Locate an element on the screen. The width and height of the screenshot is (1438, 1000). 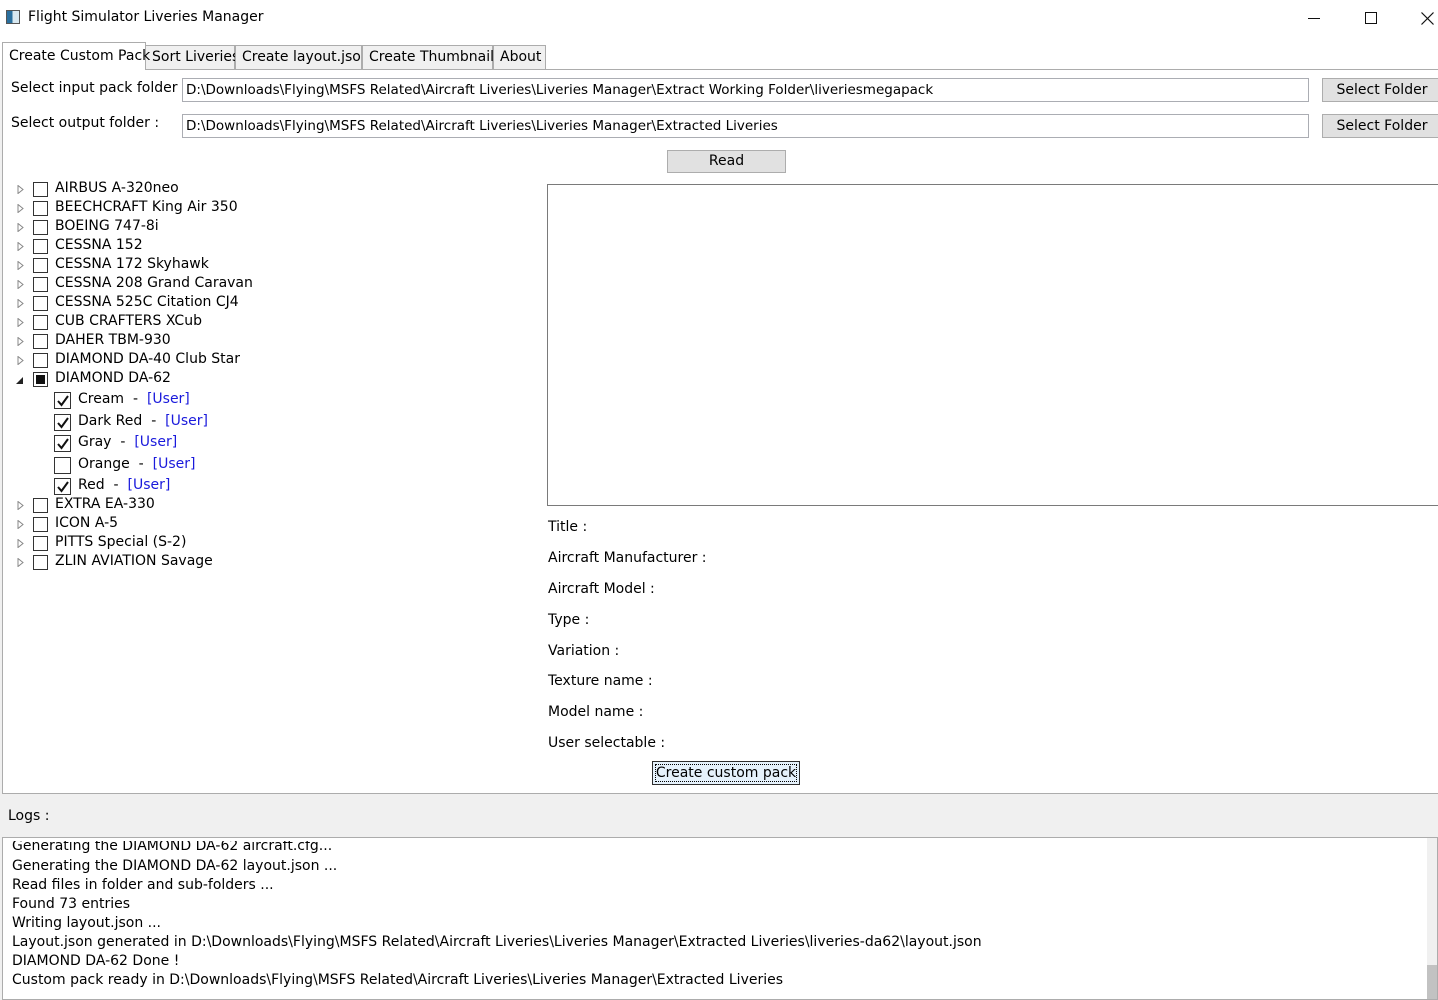
tree-item-label: CESSNA 525C Citation CJ4 is located at coordinates (147, 302).